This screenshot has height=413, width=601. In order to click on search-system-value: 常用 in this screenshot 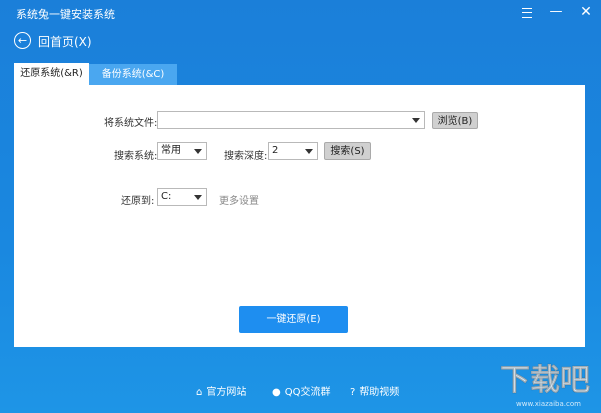, I will do `click(171, 150)`.